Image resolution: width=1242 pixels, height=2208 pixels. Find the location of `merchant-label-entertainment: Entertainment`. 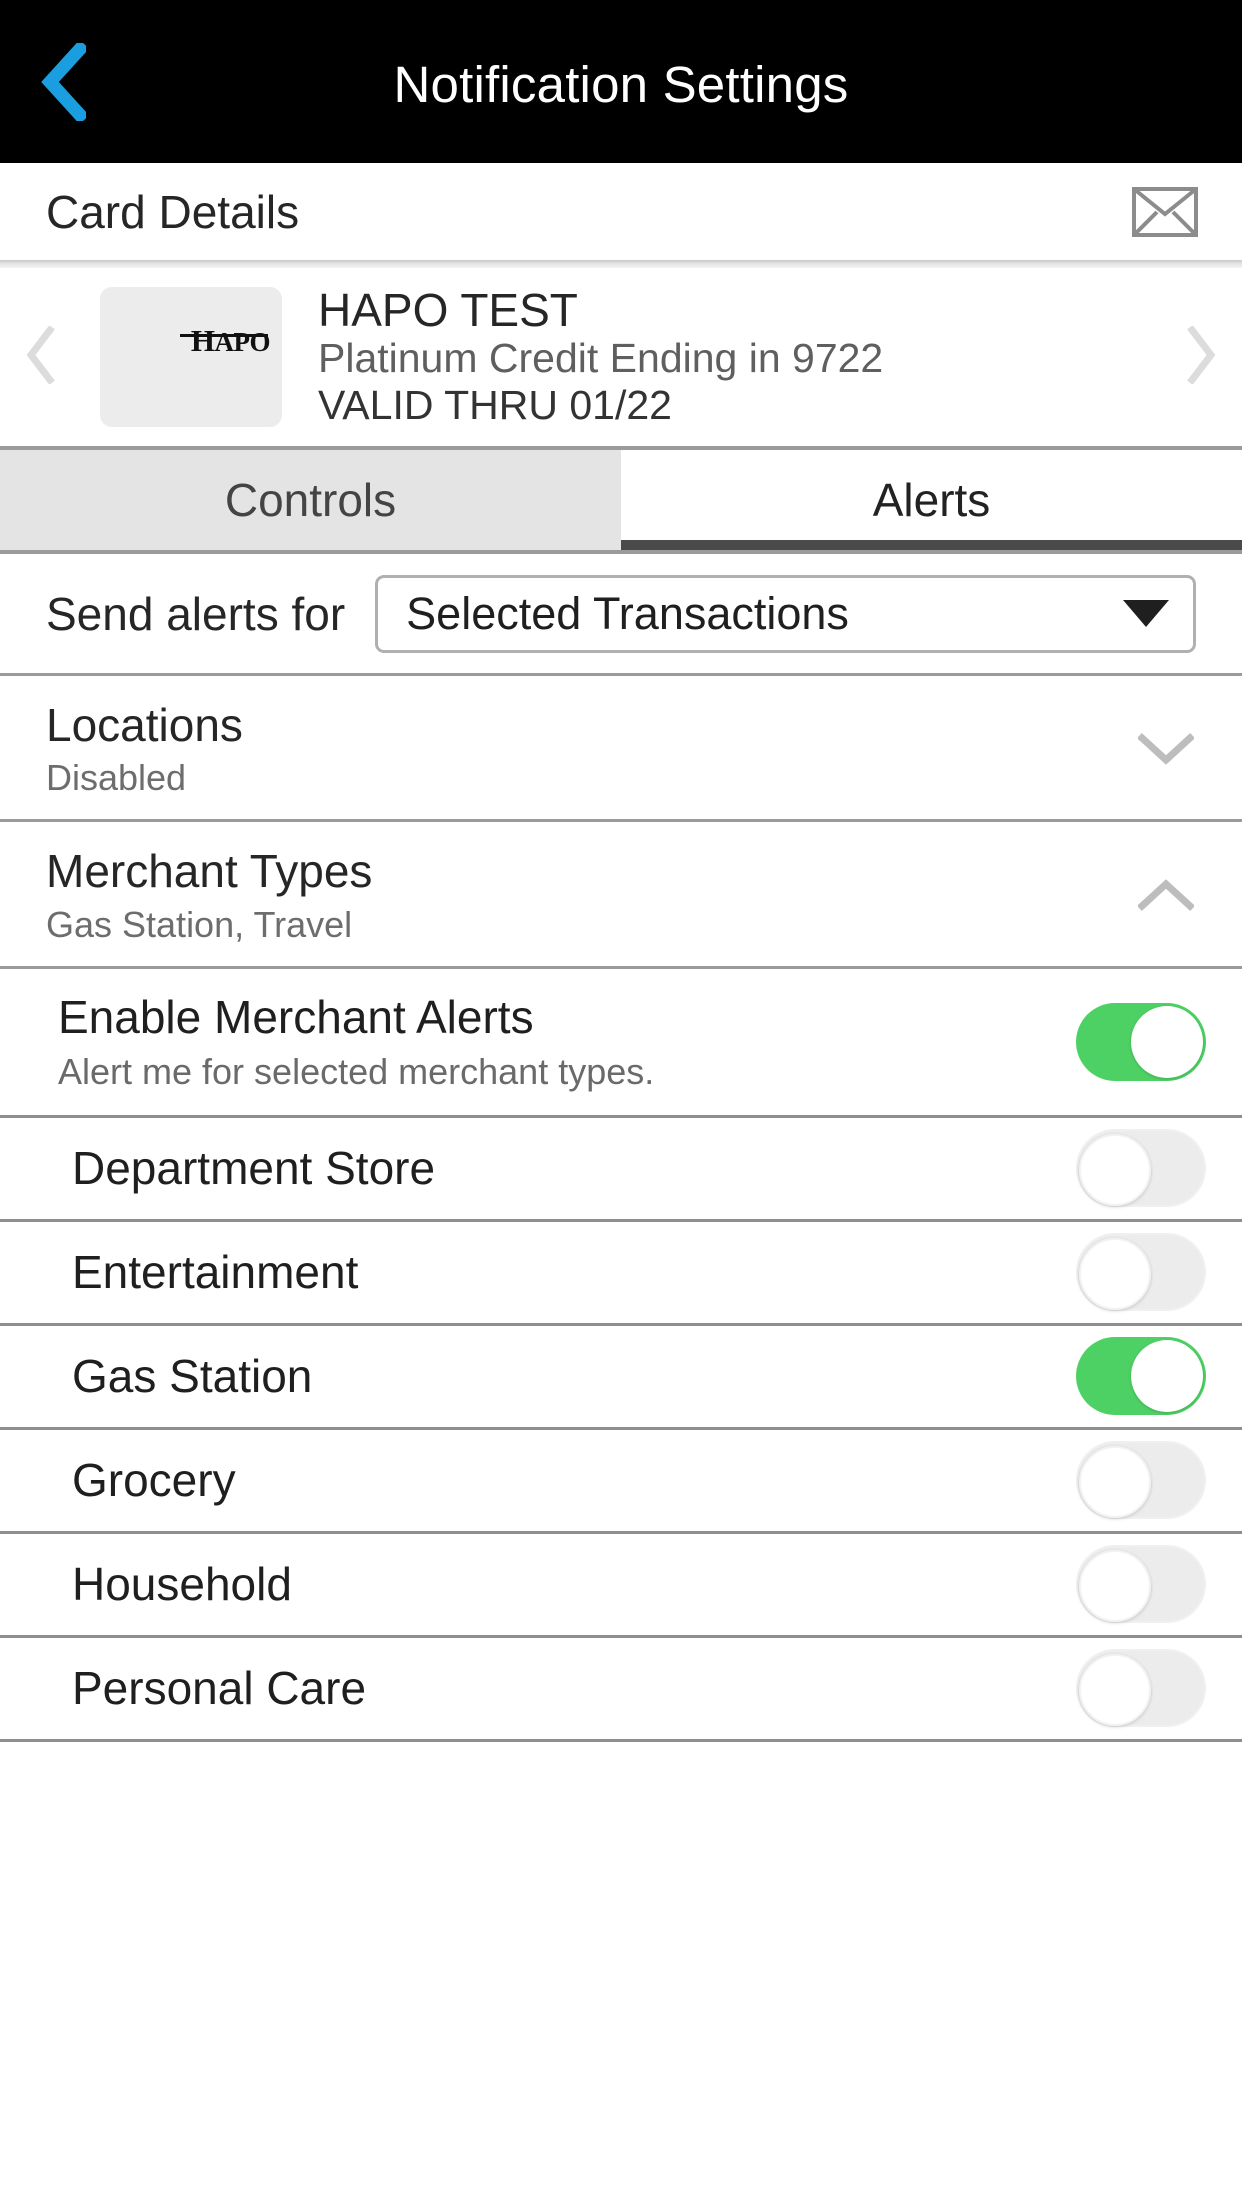

merchant-label-entertainment: Entertainment is located at coordinates (215, 1272).